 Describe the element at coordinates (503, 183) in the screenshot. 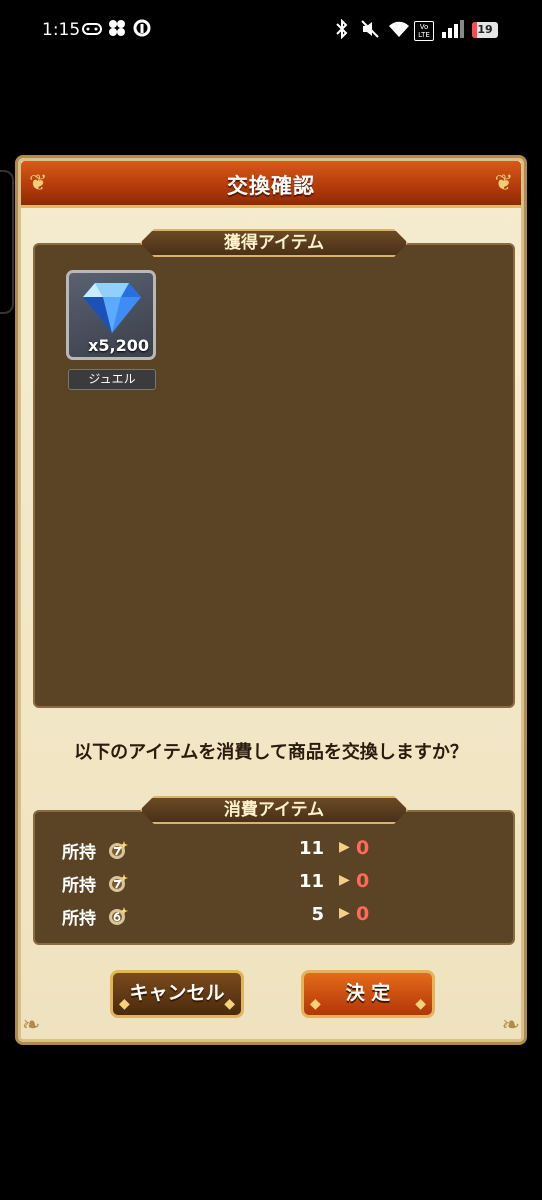

I see `ornament-icon: ❦` at that location.